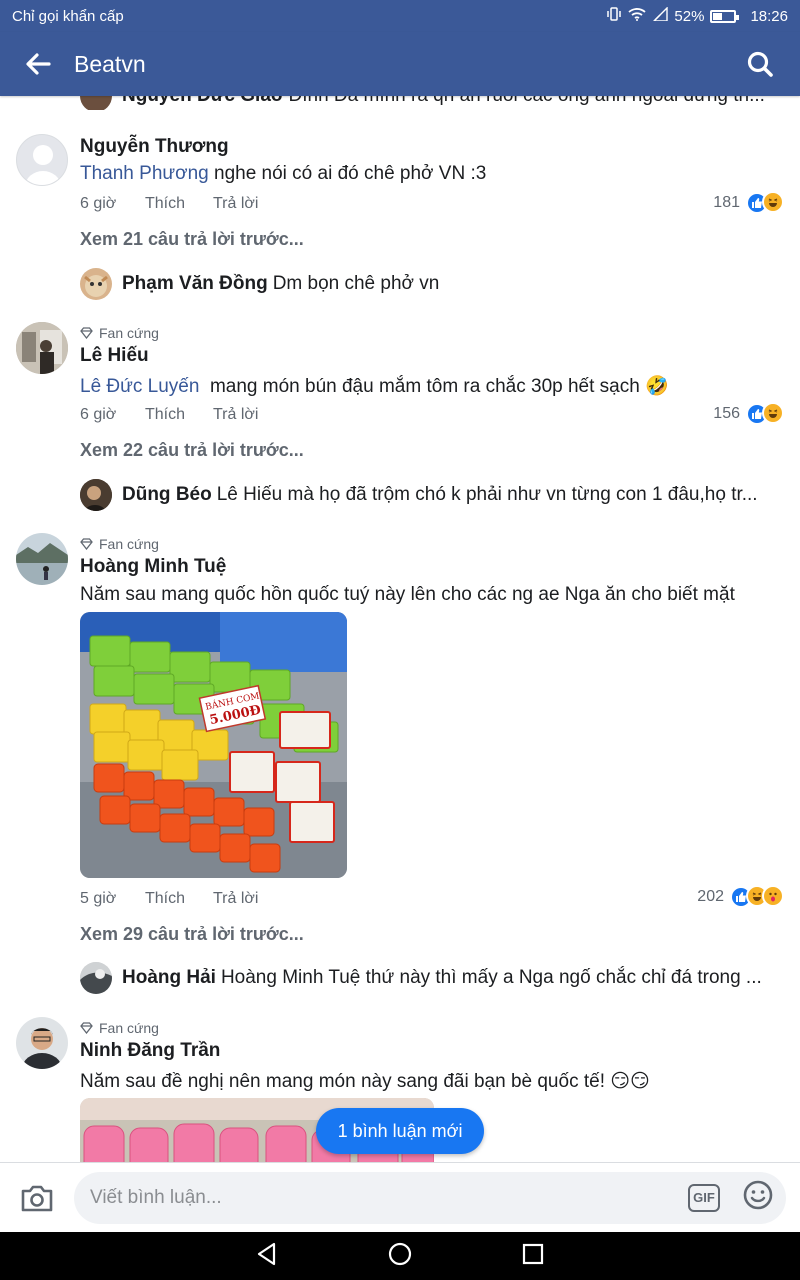 The height and width of the screenshot is (1280, 800). I want to click on battery-icon, so click(725, 16).